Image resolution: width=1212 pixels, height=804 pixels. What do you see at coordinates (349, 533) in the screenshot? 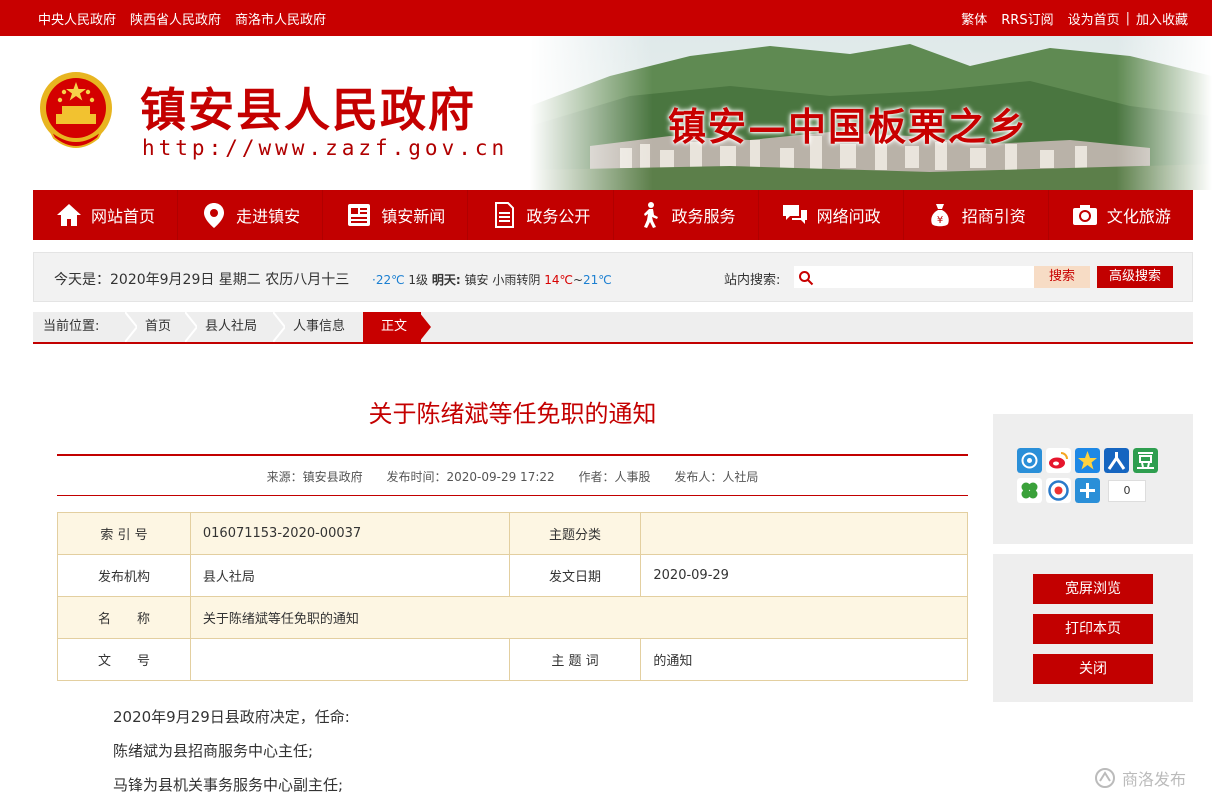
I see `index-number-value: 016071153-2020-00037` at bounding box center [349, 533].